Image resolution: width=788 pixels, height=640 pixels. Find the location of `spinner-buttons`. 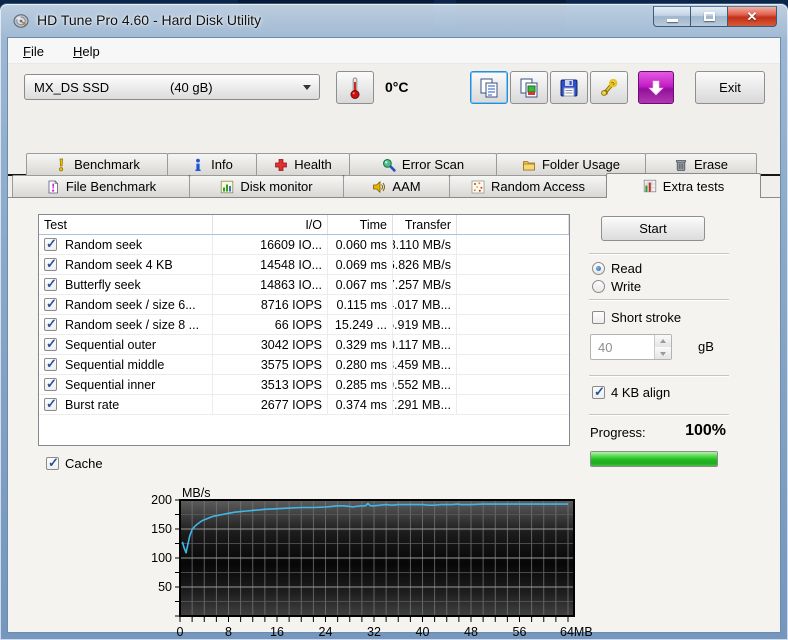

spinner-buttons is located at coordinates (662, 347).